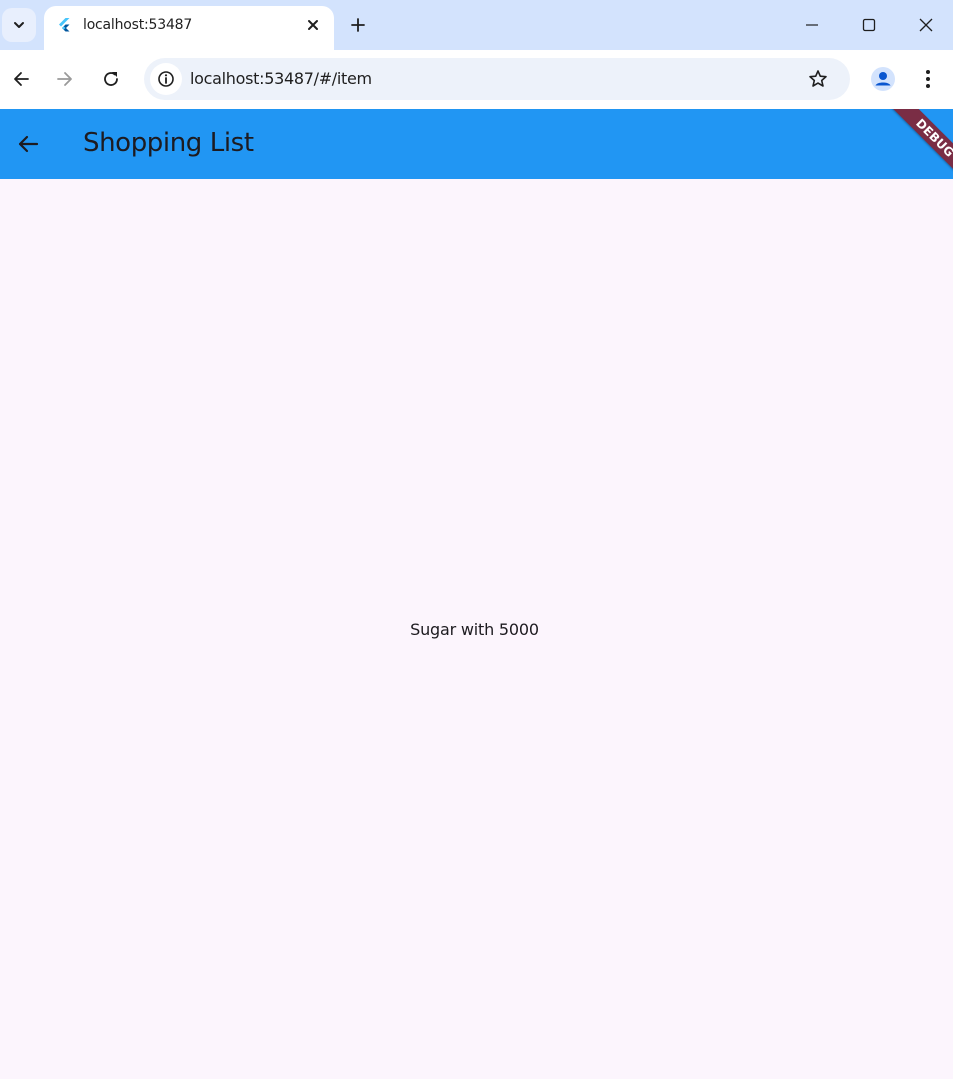  I want to click on debug-banner: DEBUG, so click(921, 144).